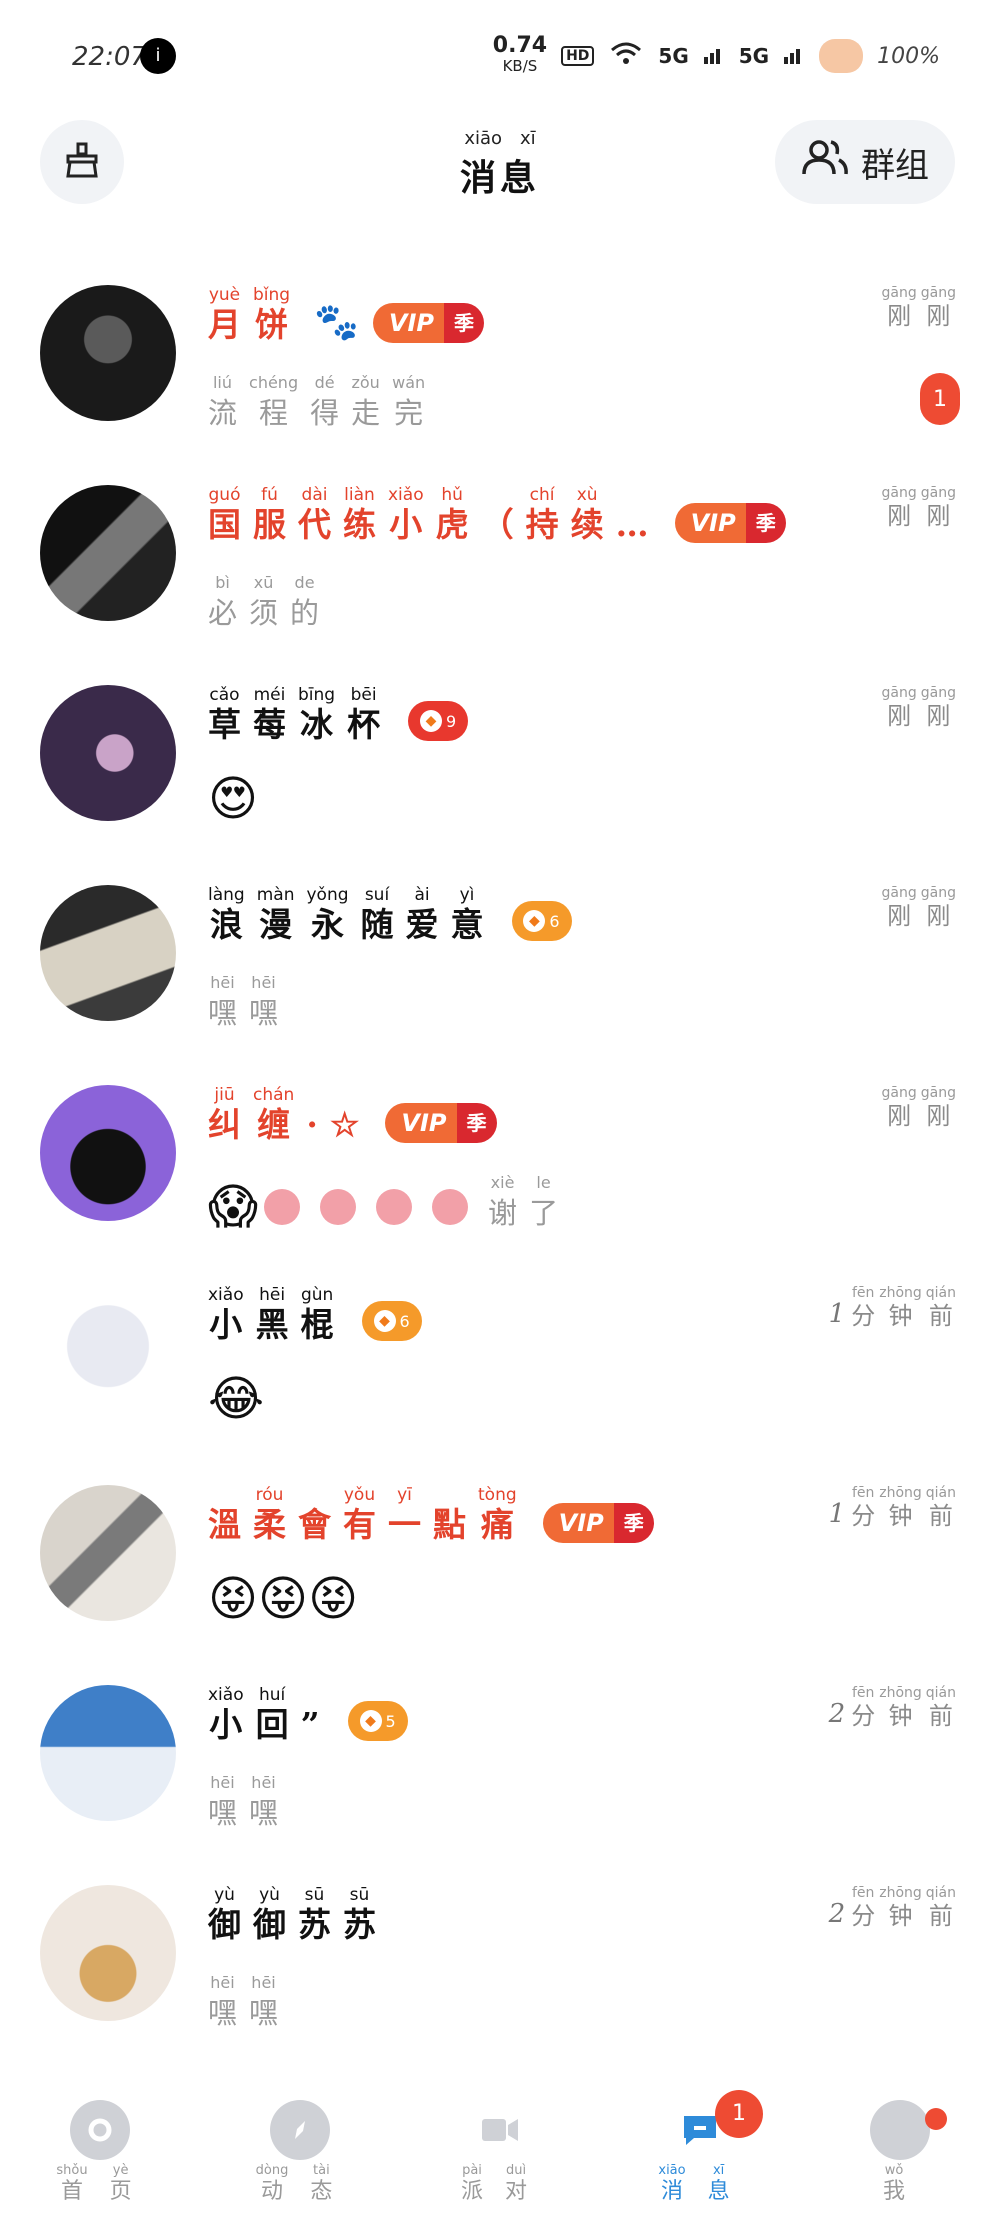  What do you see at coordinates (249, 1803) in the screenshot?
I see `message-preview: hēi 嘿 hēi 嘿` at bounding box center [249, 1803].